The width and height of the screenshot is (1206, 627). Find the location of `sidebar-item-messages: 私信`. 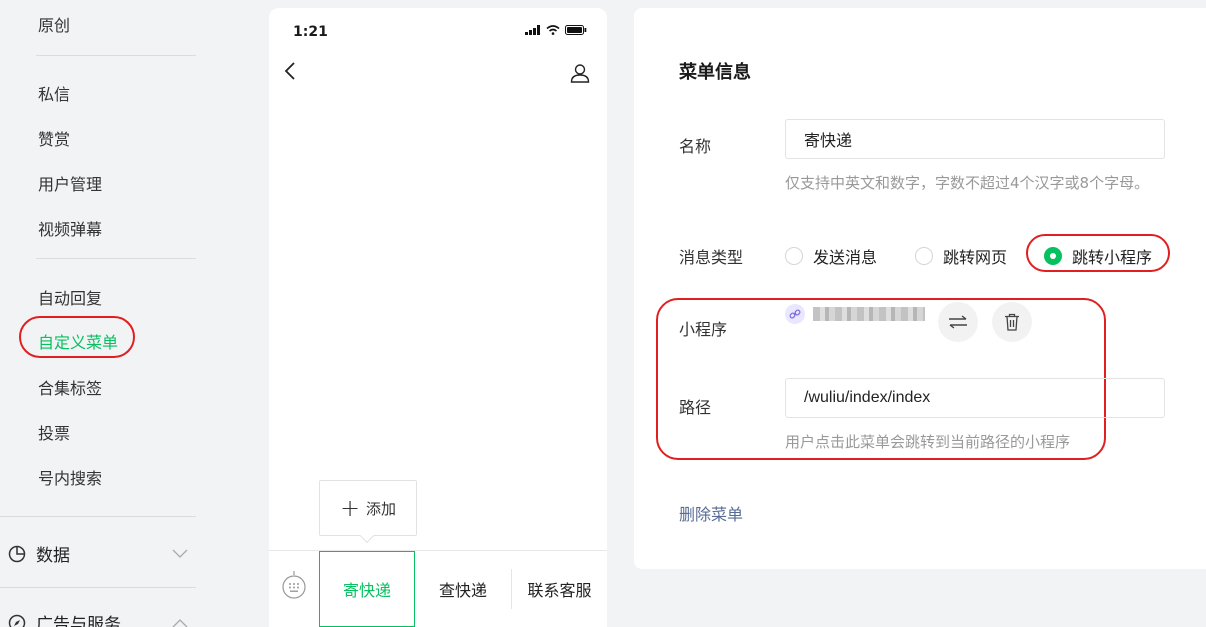

sidebar-item-messages: 私信 is located at coordinates (54, 93).